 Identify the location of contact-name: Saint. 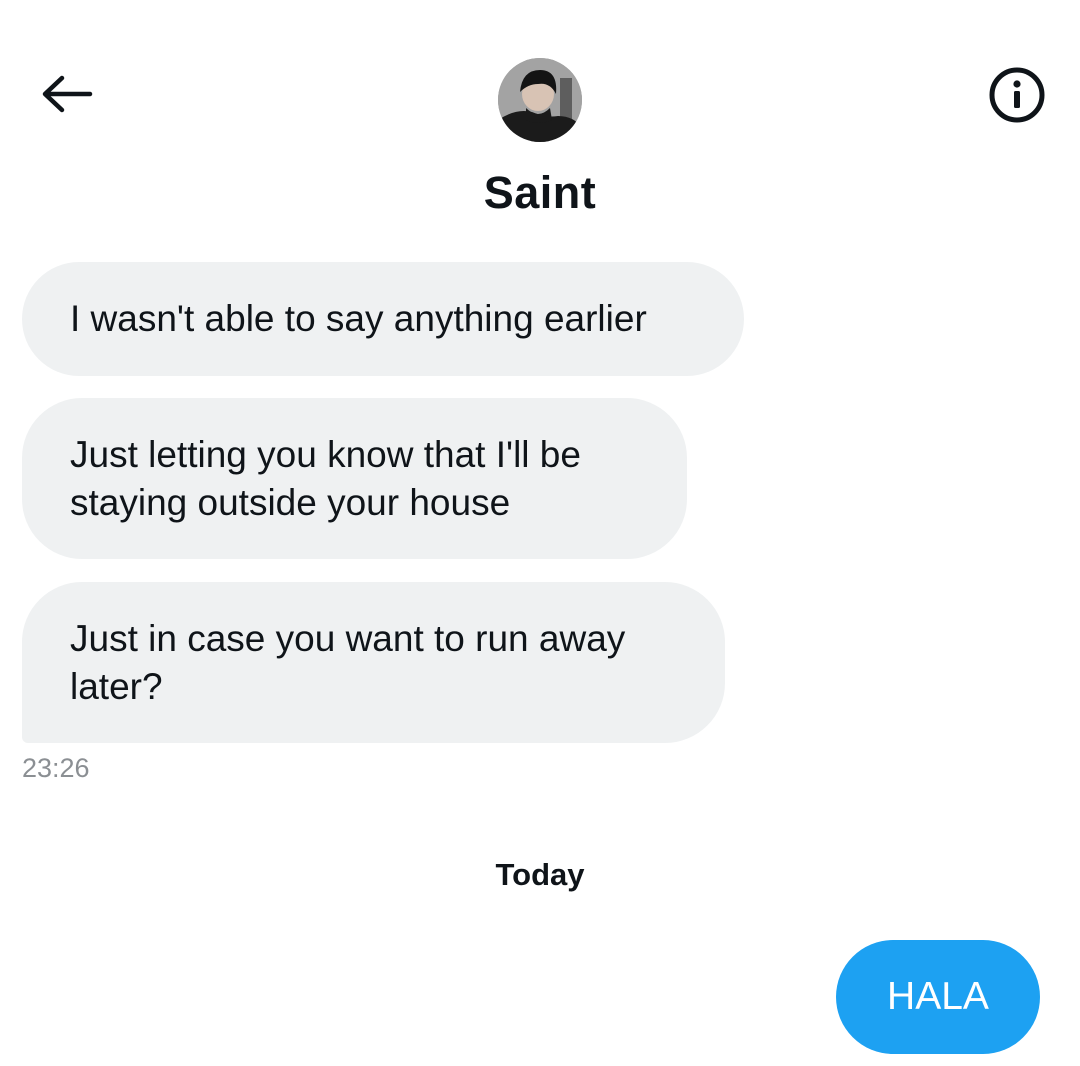
(540, 193).